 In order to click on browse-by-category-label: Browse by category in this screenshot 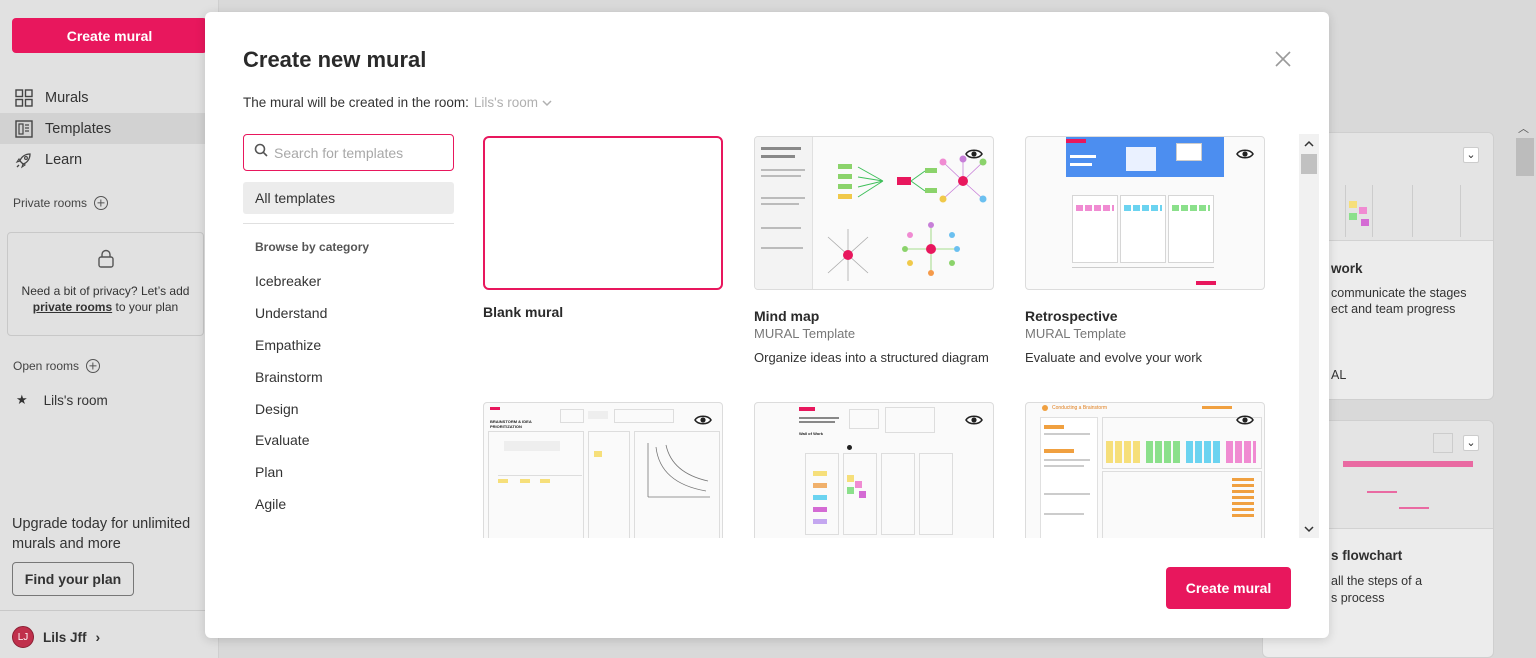, I will do `click(312, 247)`.